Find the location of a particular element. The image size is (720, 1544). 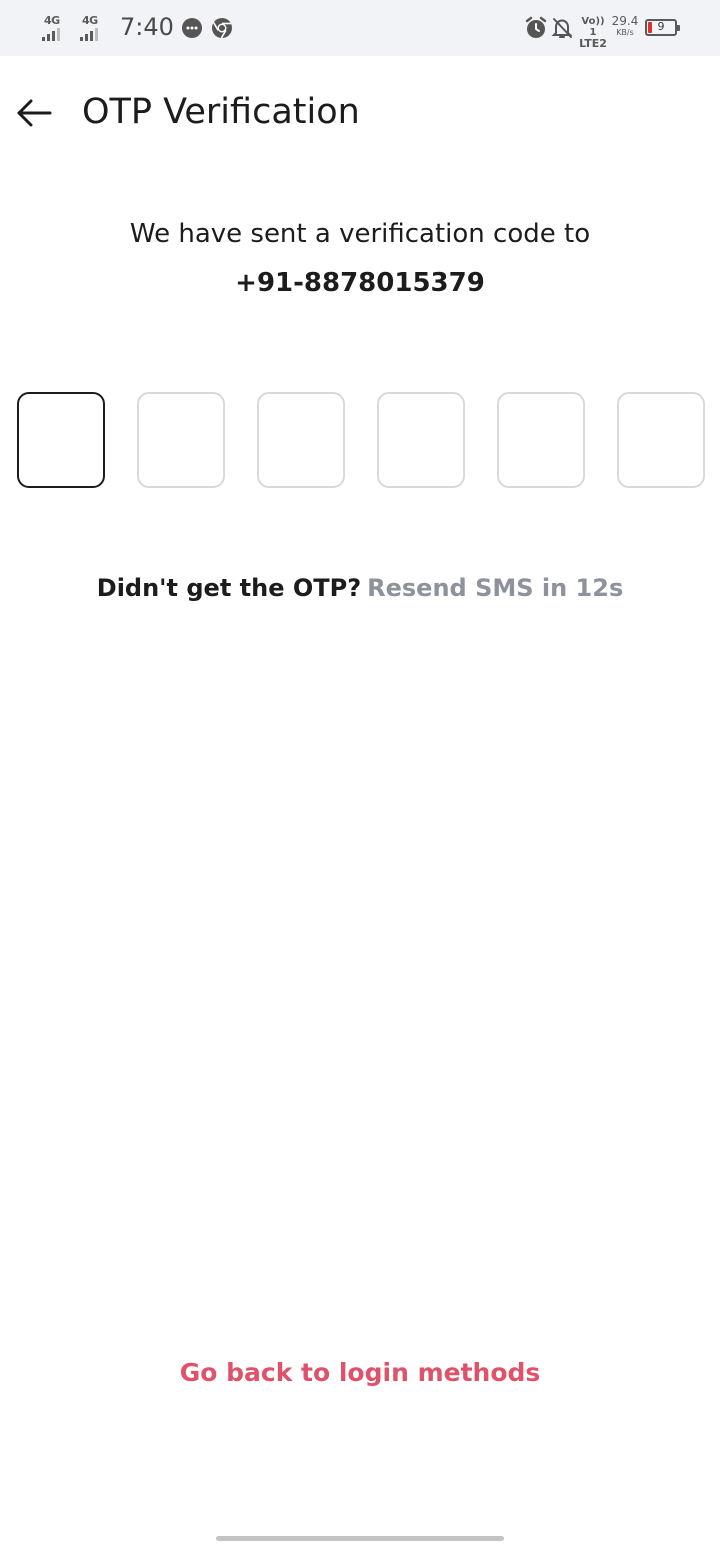

page-title: OTP Verification is located at coordinates (221, 112).